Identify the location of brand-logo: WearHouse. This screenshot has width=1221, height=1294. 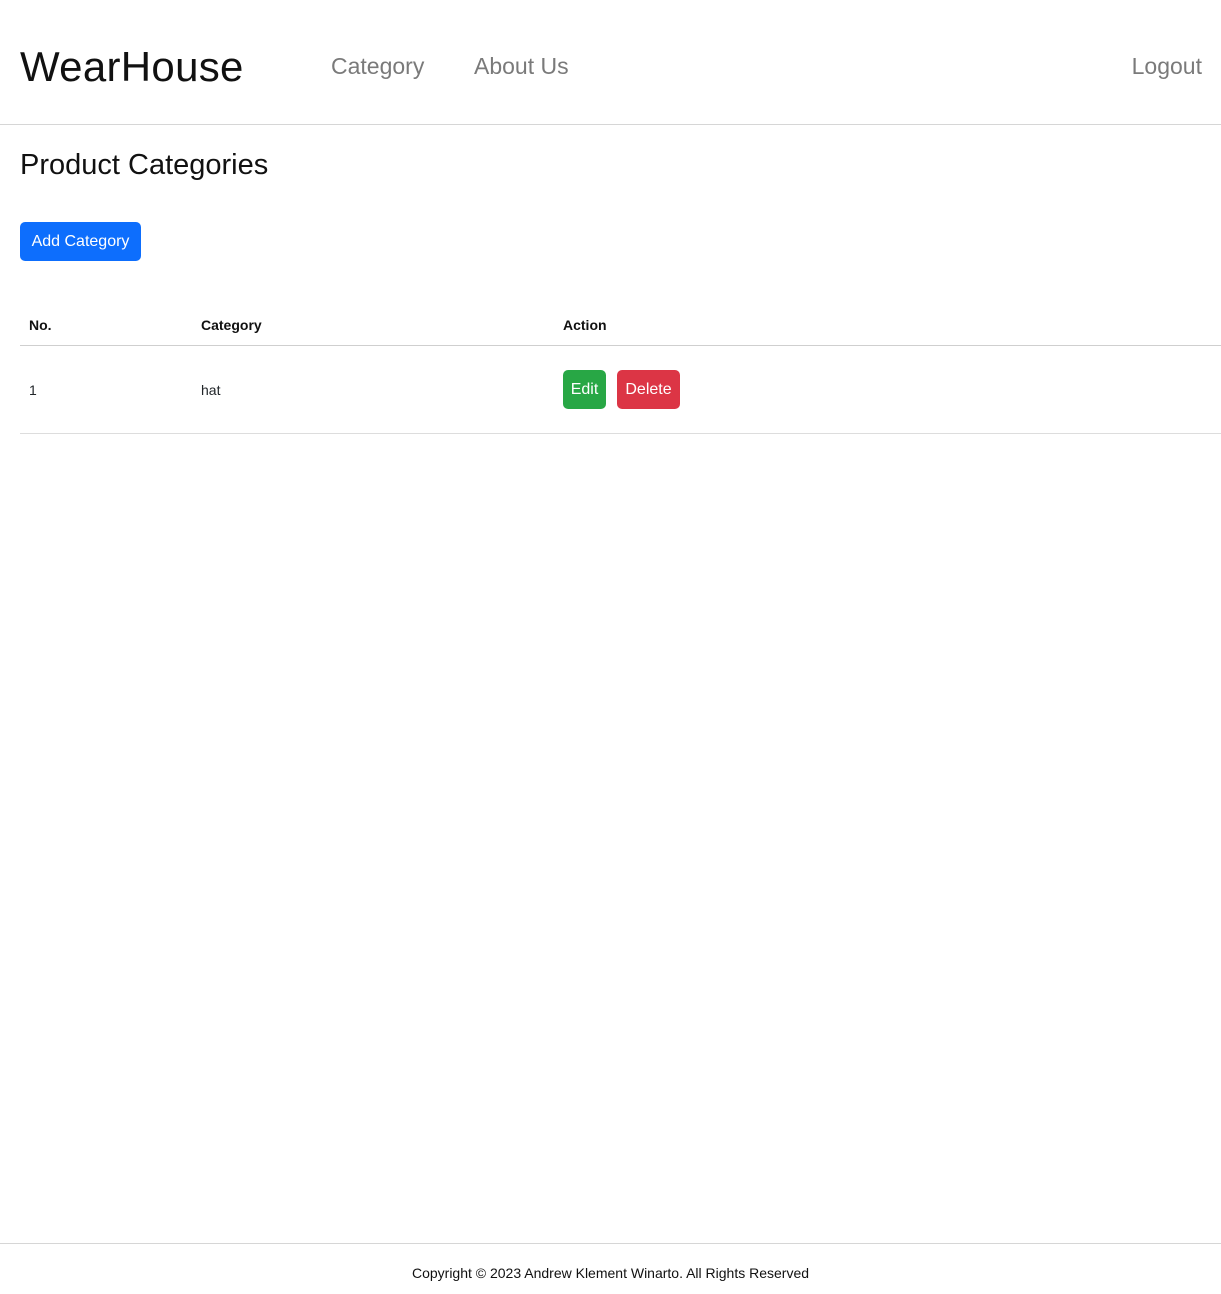
(132, 67).